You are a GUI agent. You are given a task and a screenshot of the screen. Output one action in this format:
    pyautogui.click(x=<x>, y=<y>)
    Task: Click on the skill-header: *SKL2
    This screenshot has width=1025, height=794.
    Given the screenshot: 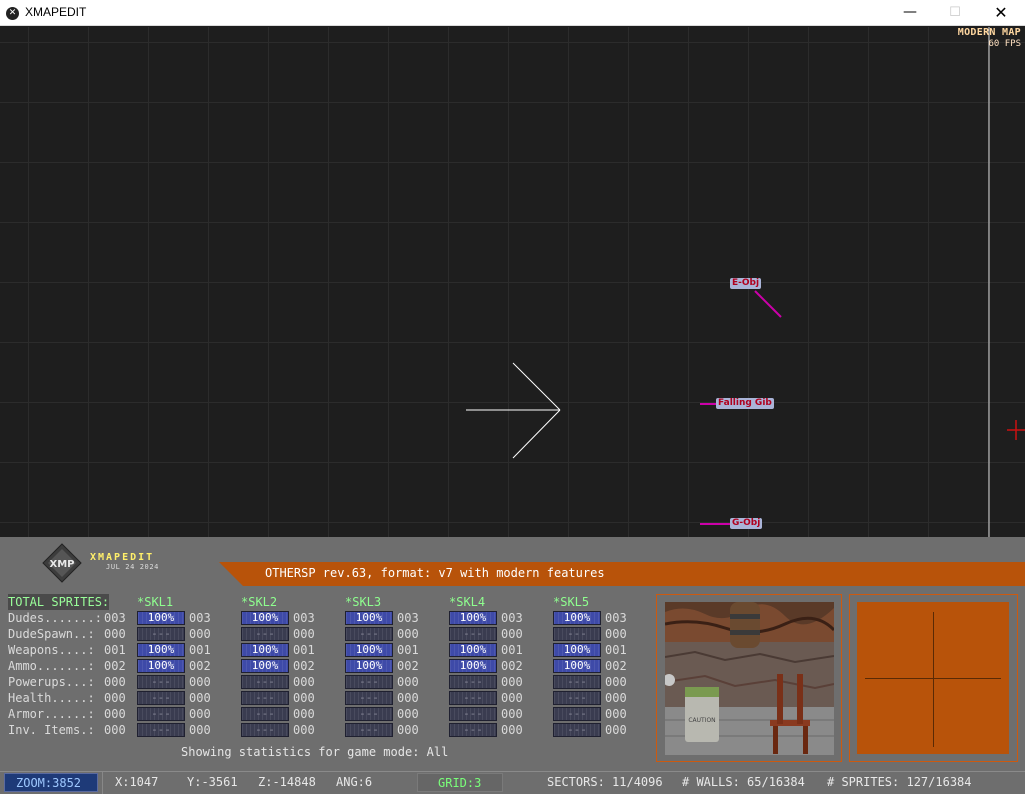 What is the action you would take?
    pyautogui.click(x=259, y=602)
    